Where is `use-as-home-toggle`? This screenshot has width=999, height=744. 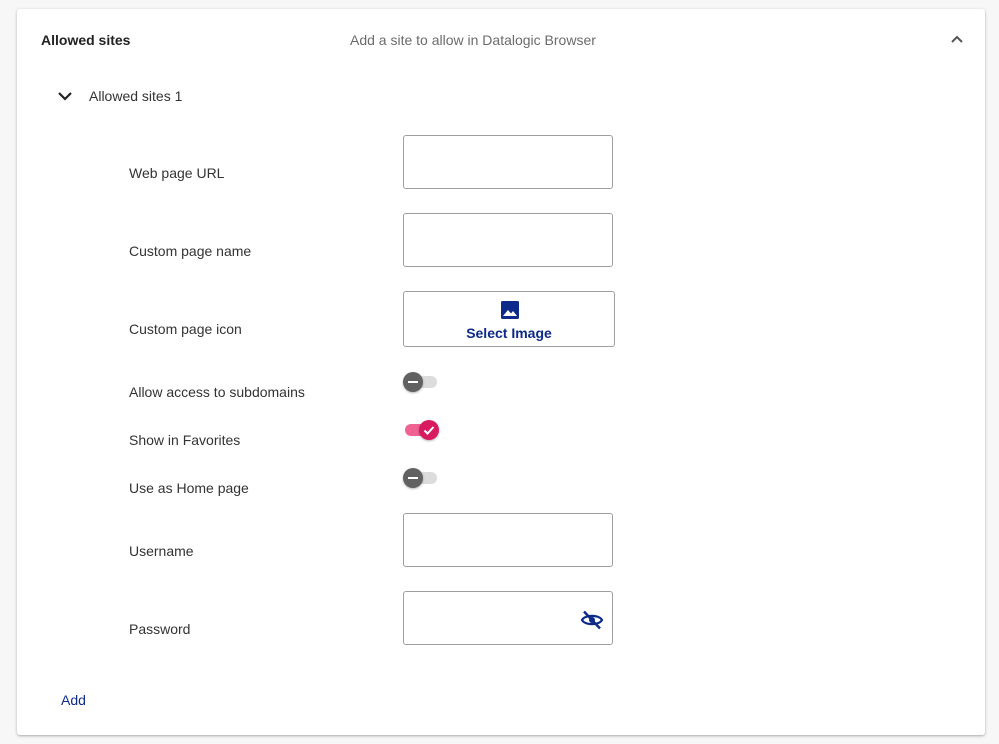
use-as-home-toggle is located at coordinates (421, 478).